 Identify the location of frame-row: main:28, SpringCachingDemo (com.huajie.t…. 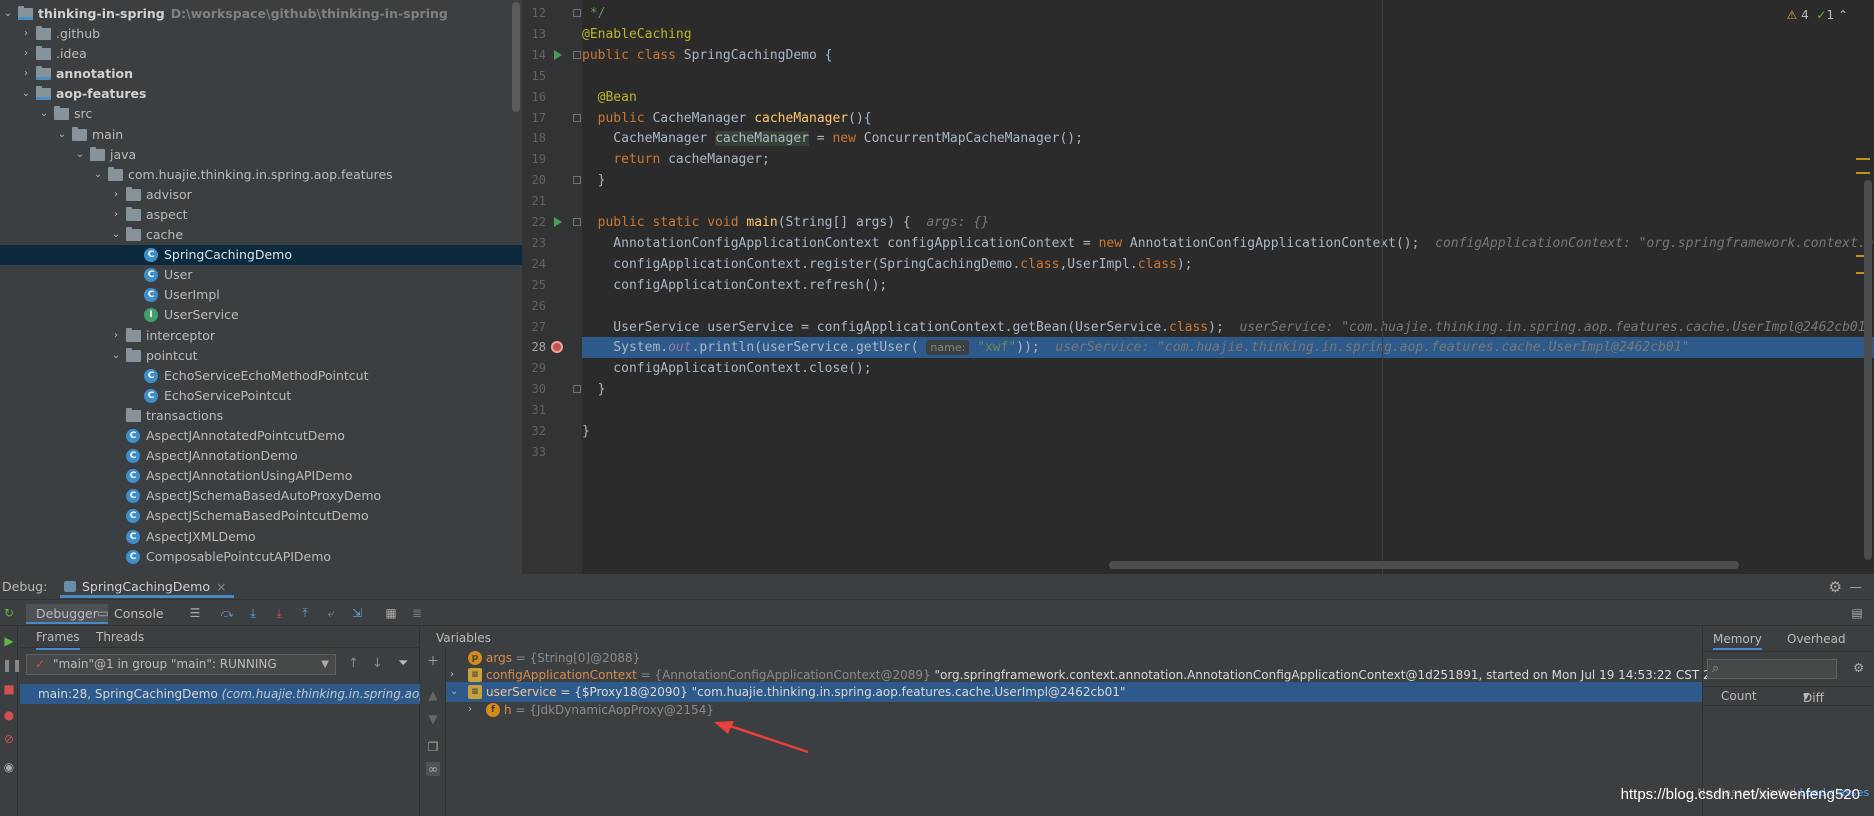
(220, 694).